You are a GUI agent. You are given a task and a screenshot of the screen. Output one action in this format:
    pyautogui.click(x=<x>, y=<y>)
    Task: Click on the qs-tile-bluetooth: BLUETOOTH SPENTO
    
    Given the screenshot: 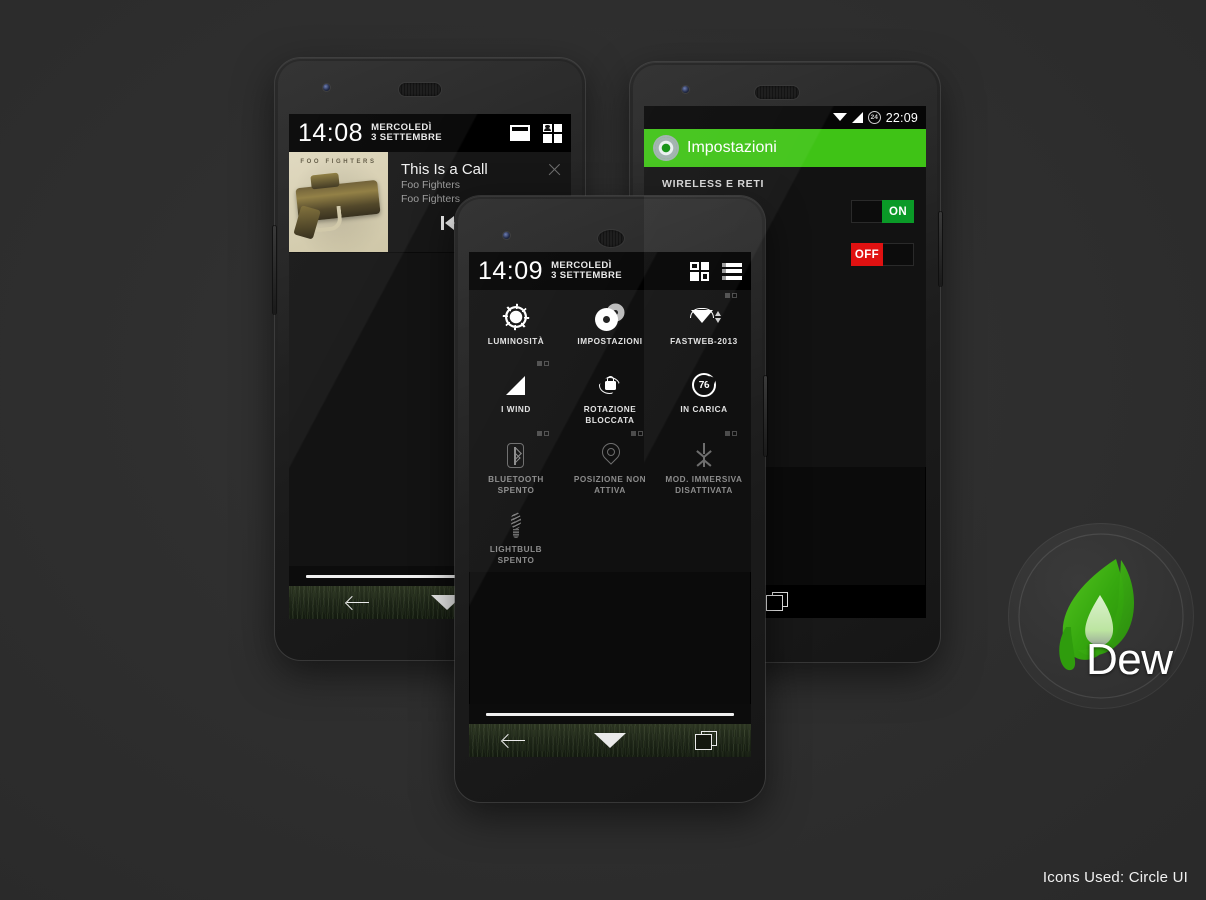 What is the action you would take?
    pyautogui.click(x=516, y=466)
    